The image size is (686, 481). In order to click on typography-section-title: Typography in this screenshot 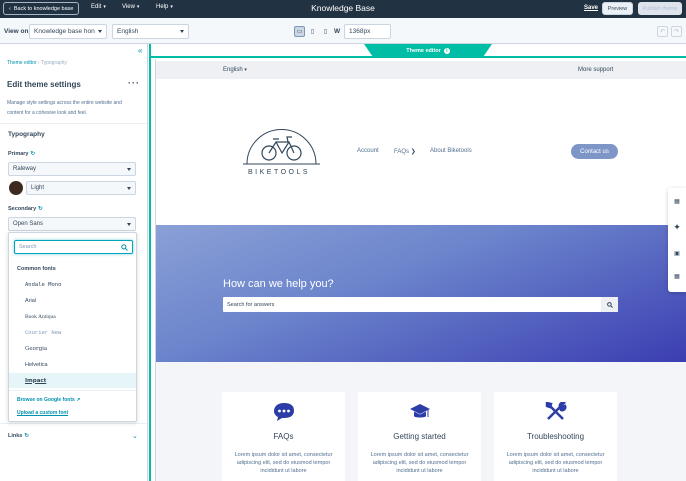, I will do `click(26, 134)`.